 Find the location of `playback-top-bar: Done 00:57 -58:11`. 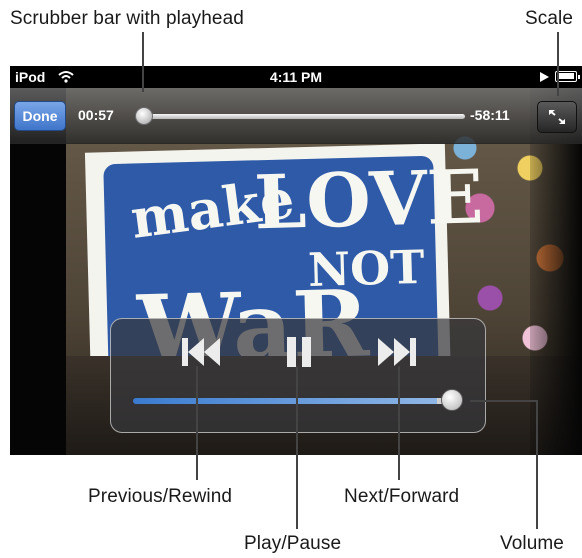

playback-top-bar: Done 00:57 -58:11 is located at coordinates (296, 116).